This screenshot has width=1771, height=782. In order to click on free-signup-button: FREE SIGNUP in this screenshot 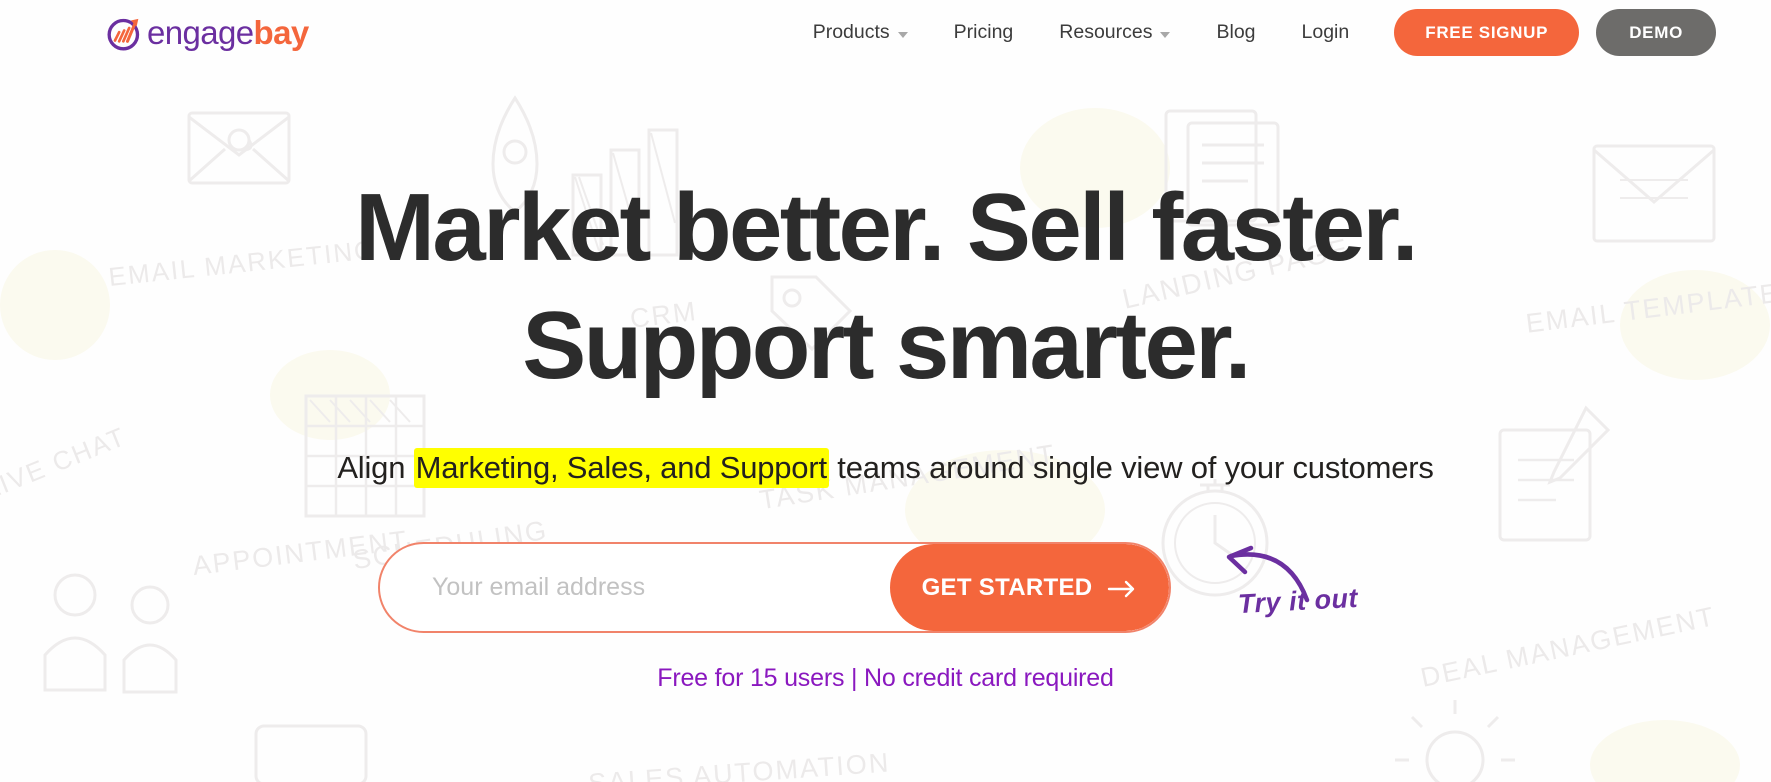, I will do `click(1487, 32)`.